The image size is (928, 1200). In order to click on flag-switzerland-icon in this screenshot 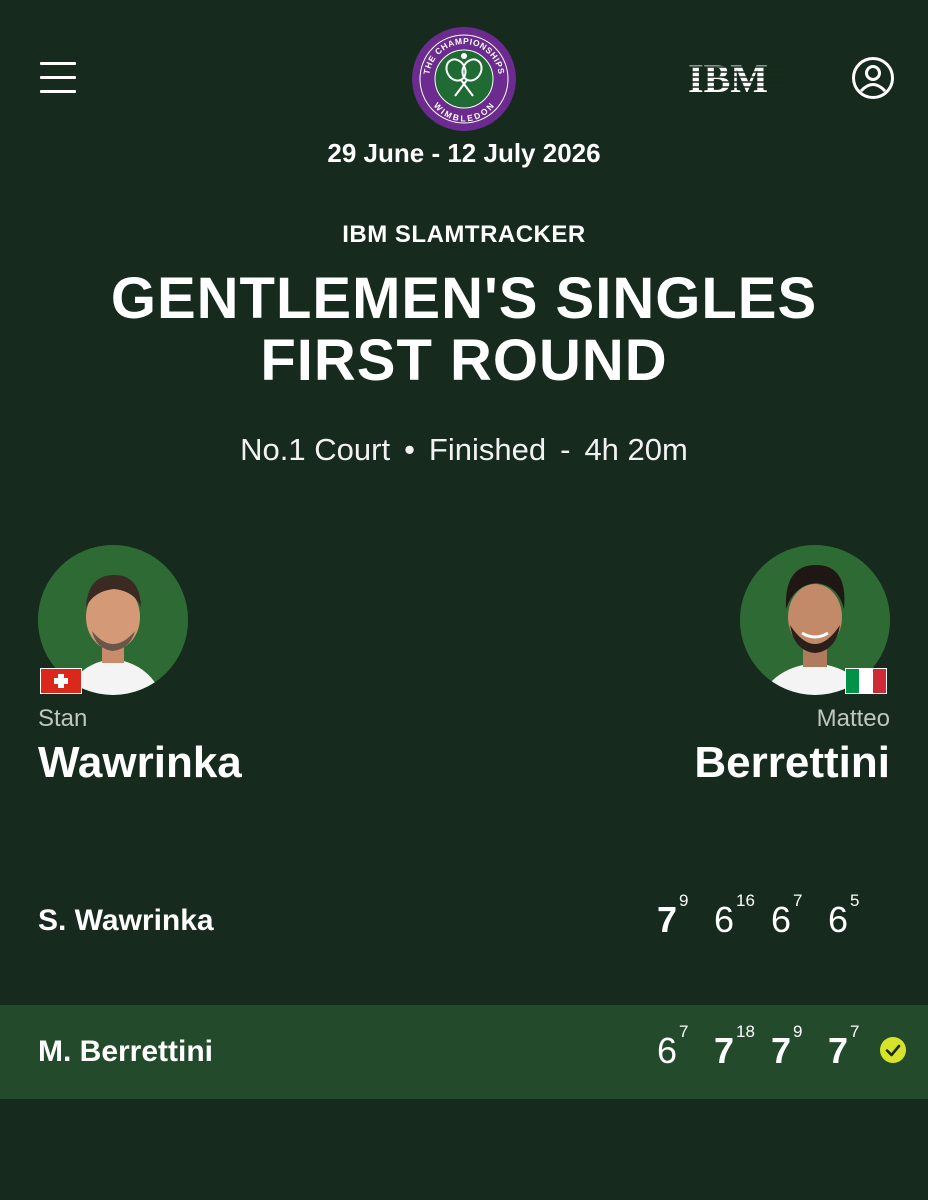, I will do `click(61, 681)`.